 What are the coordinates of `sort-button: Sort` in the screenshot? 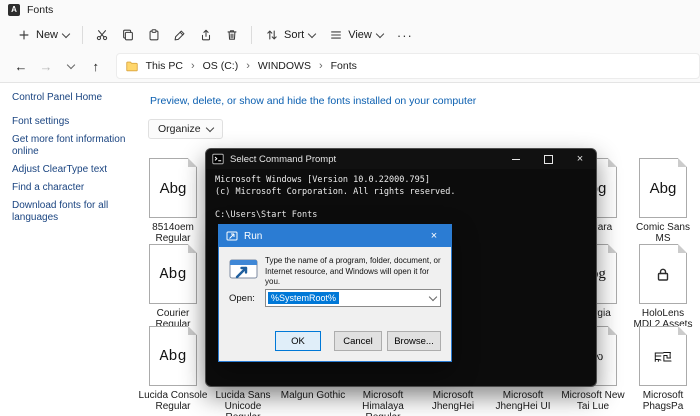 It's located at (290, 35).